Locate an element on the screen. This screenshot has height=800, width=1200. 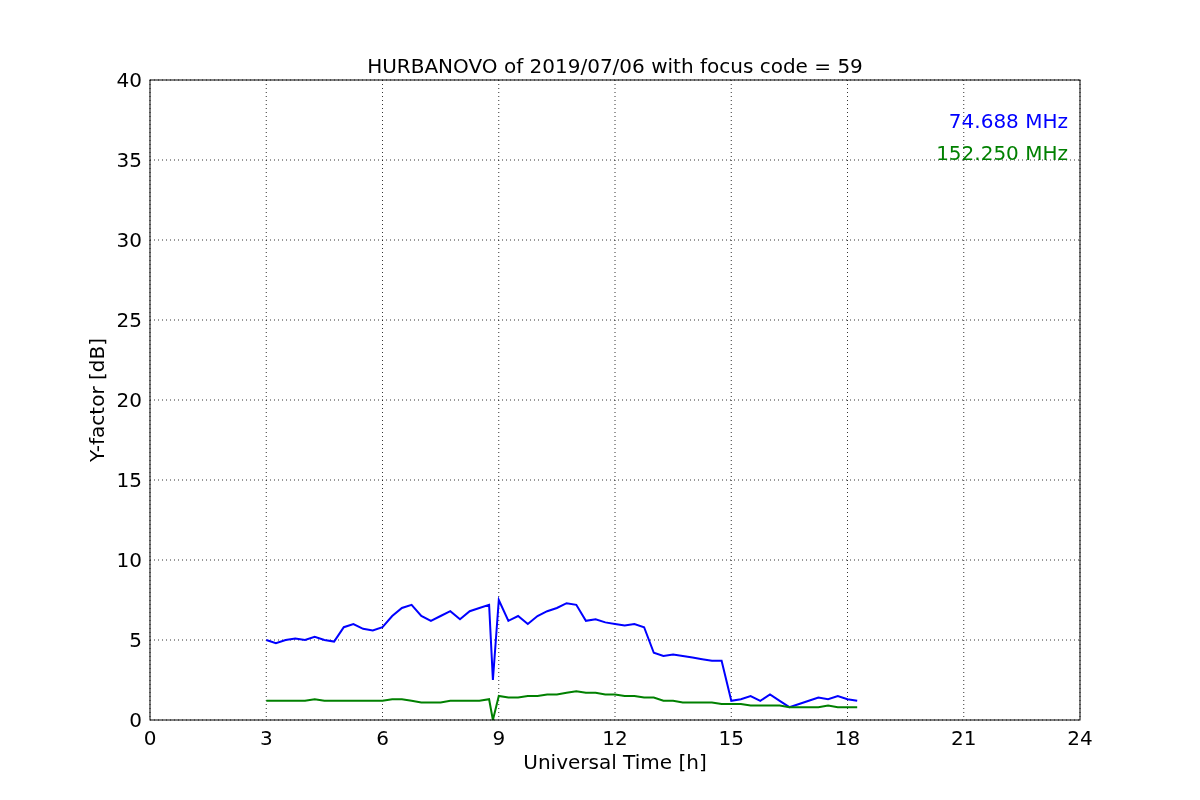
tick-label: 9 is located at coordinates (499, 738).